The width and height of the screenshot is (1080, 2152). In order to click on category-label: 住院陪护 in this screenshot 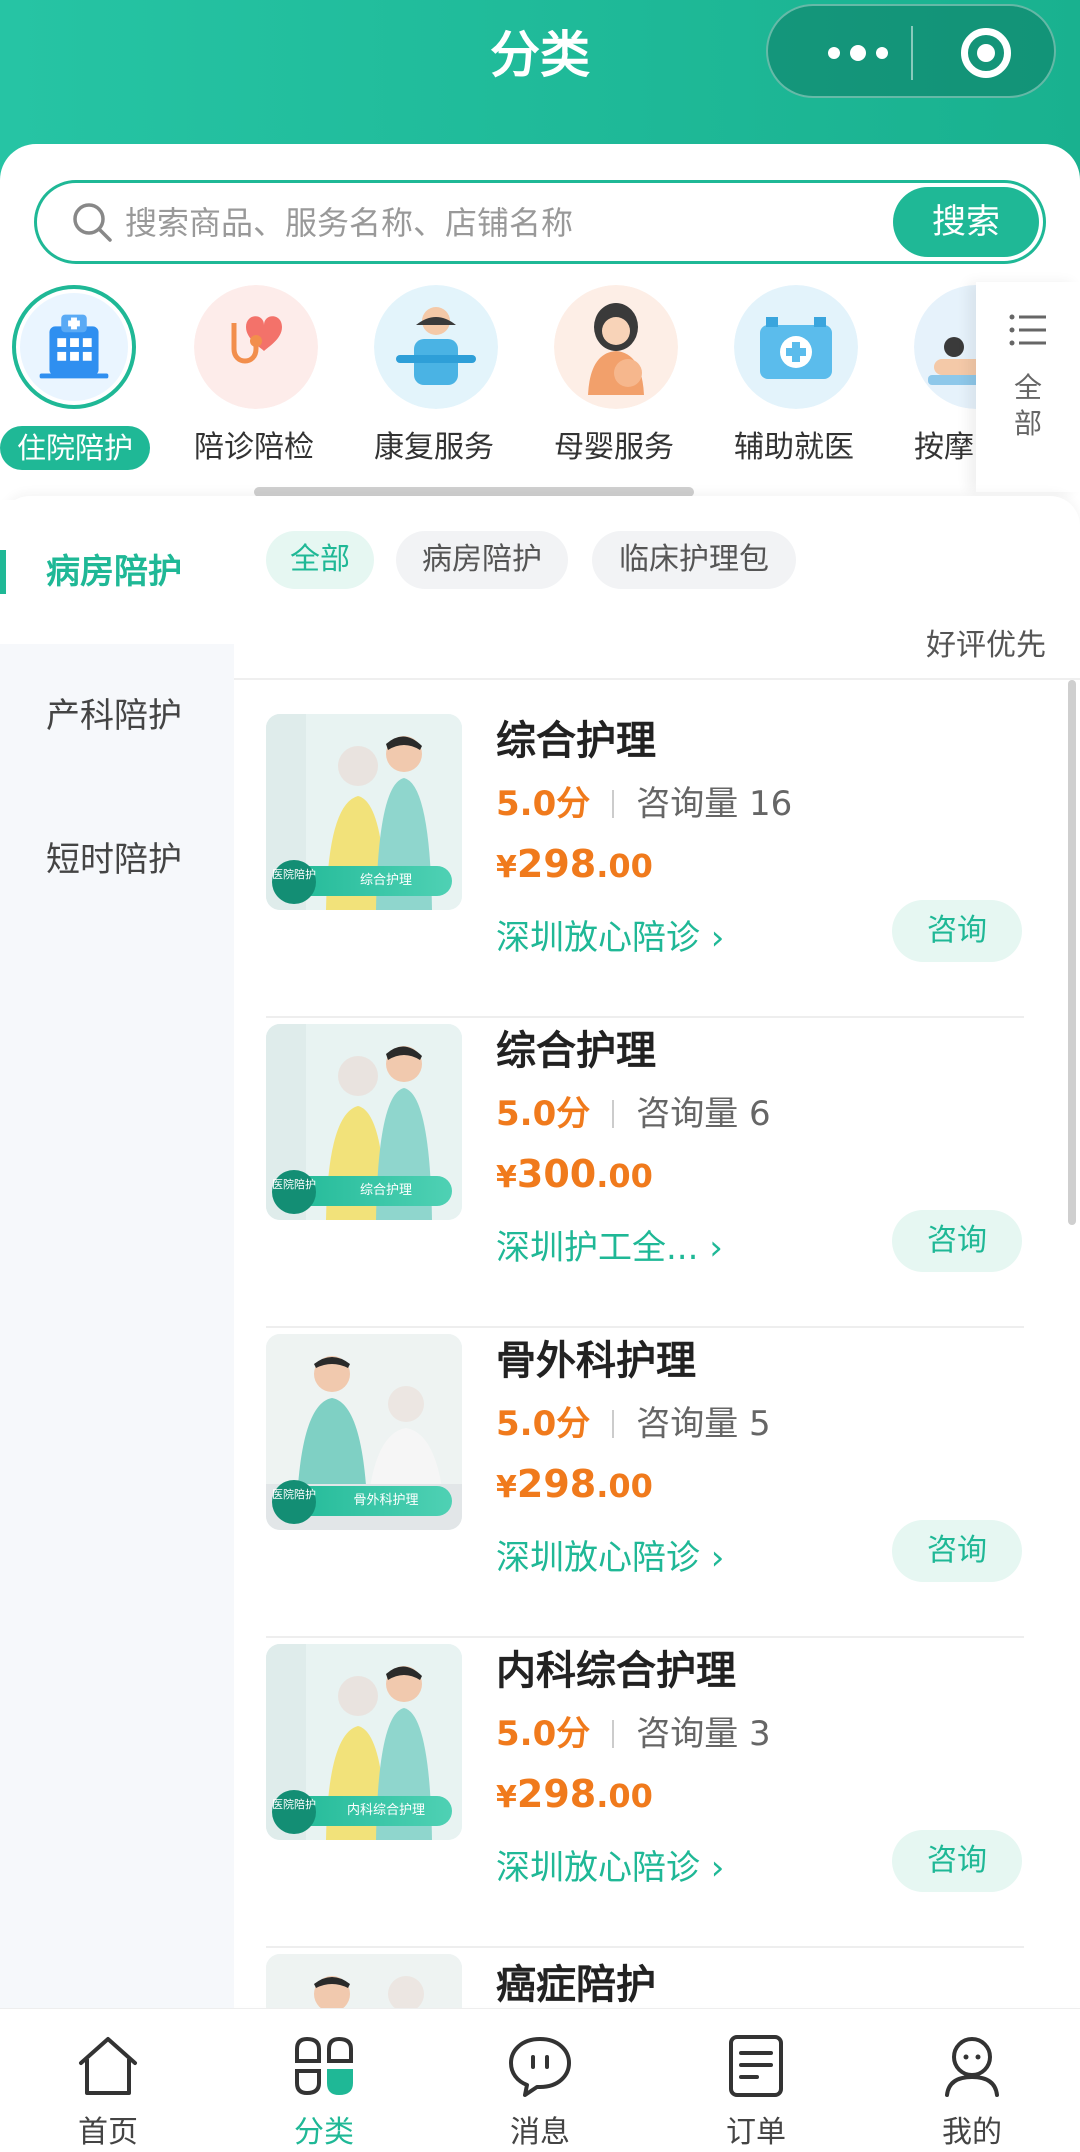, I will do `click(75, 448)`.